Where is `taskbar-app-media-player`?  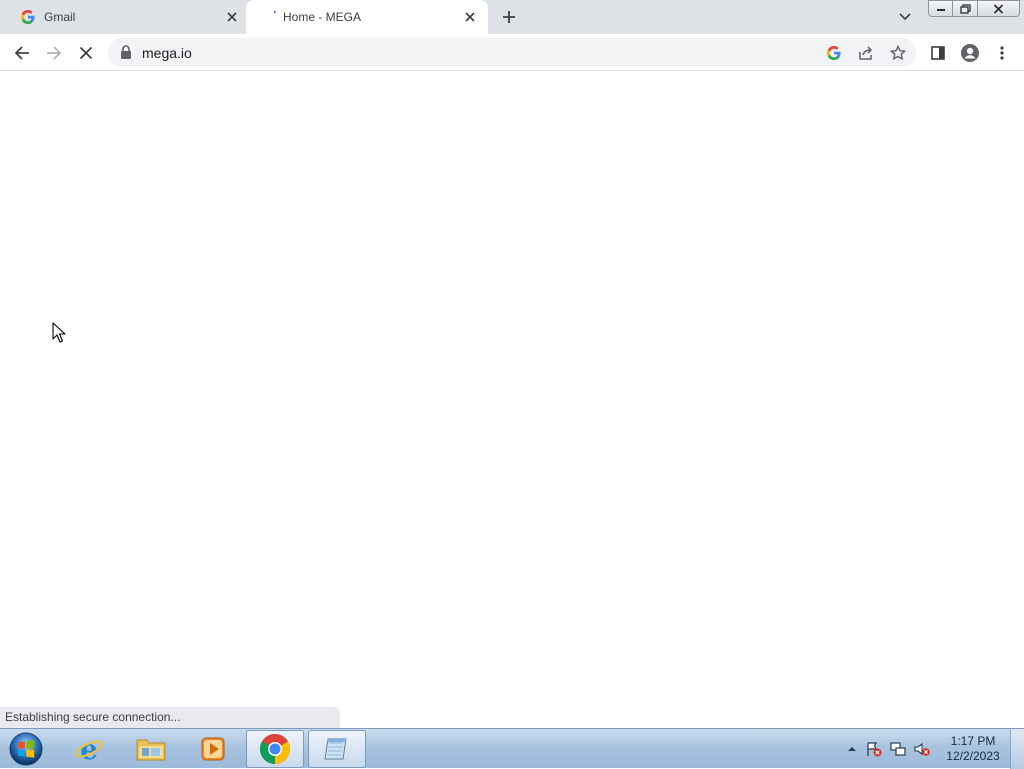
taskbar-app-media-player is located at coordinates (213, 749).